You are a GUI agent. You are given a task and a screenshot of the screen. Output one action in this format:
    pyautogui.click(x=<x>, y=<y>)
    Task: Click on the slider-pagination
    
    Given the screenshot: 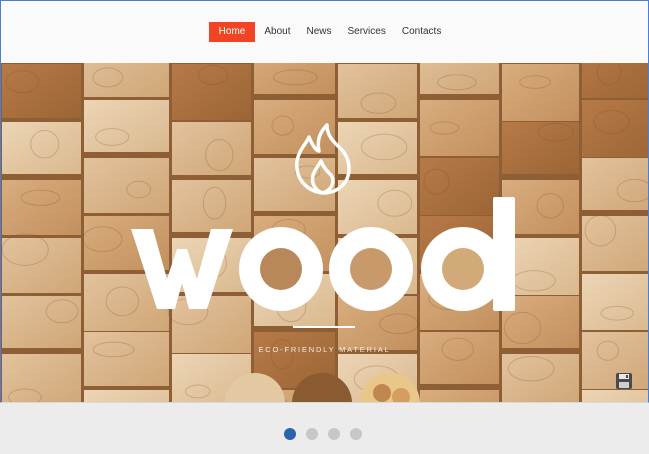 What is the action you would take?
    pyautogui.click(x=323, y=434)
    